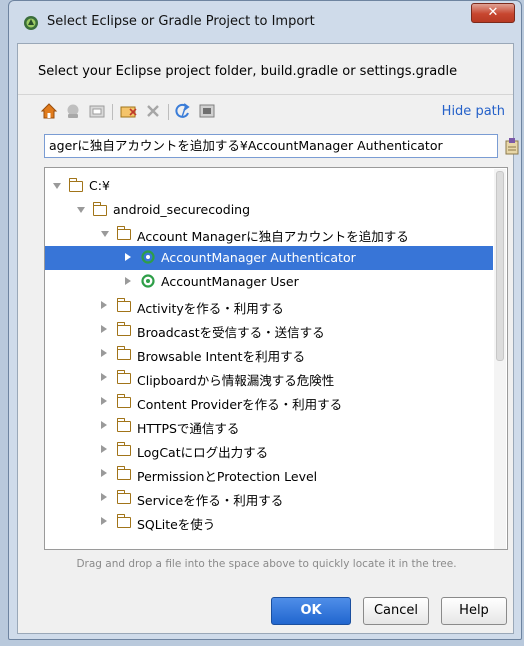  What do you see at coordinates (97, 111) in the screenshot?
I see `module-folder-icon` at bounding box center [97, 111].